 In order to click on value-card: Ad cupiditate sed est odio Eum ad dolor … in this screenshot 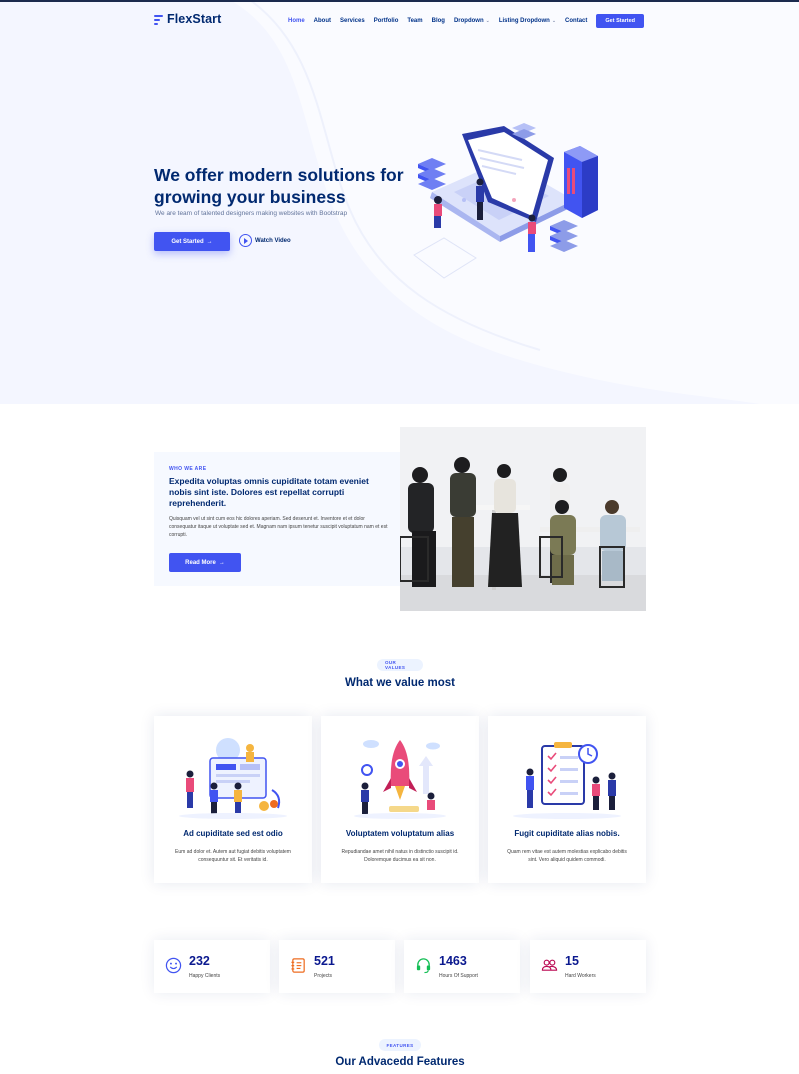, I will do `click(233, 799)`.